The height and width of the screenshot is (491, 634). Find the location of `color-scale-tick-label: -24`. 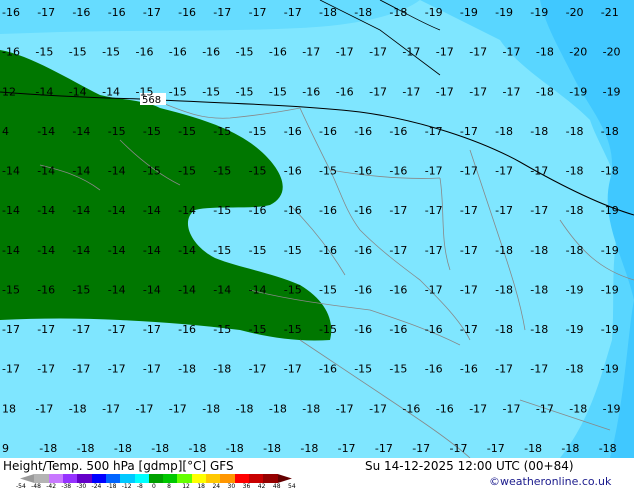

color-scale-tick-label: -24 is located at coordinates (96, 486).